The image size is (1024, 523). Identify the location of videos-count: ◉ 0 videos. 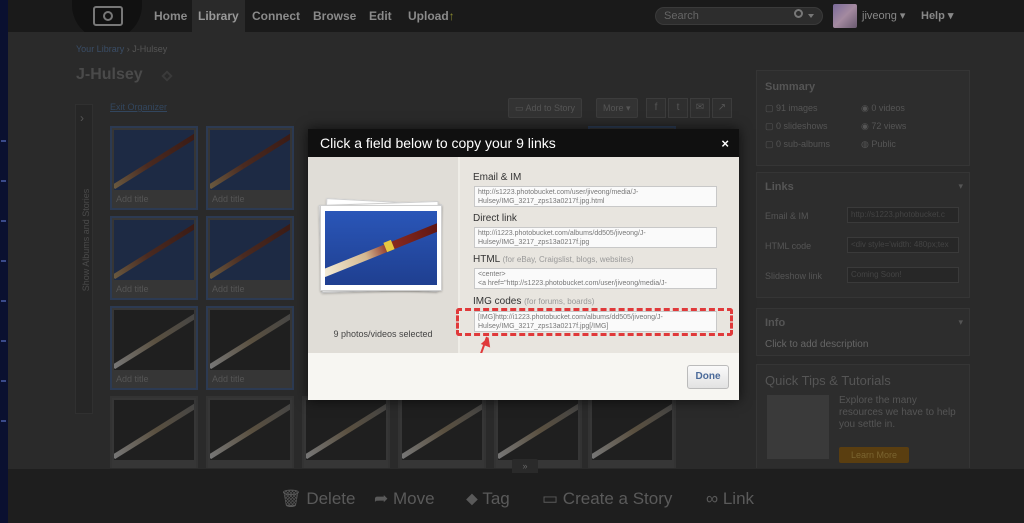
(883, 108).